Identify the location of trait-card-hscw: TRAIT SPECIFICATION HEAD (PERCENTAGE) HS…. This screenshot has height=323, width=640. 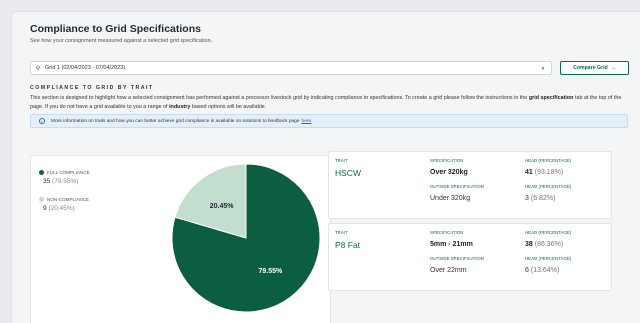
(470, 185).